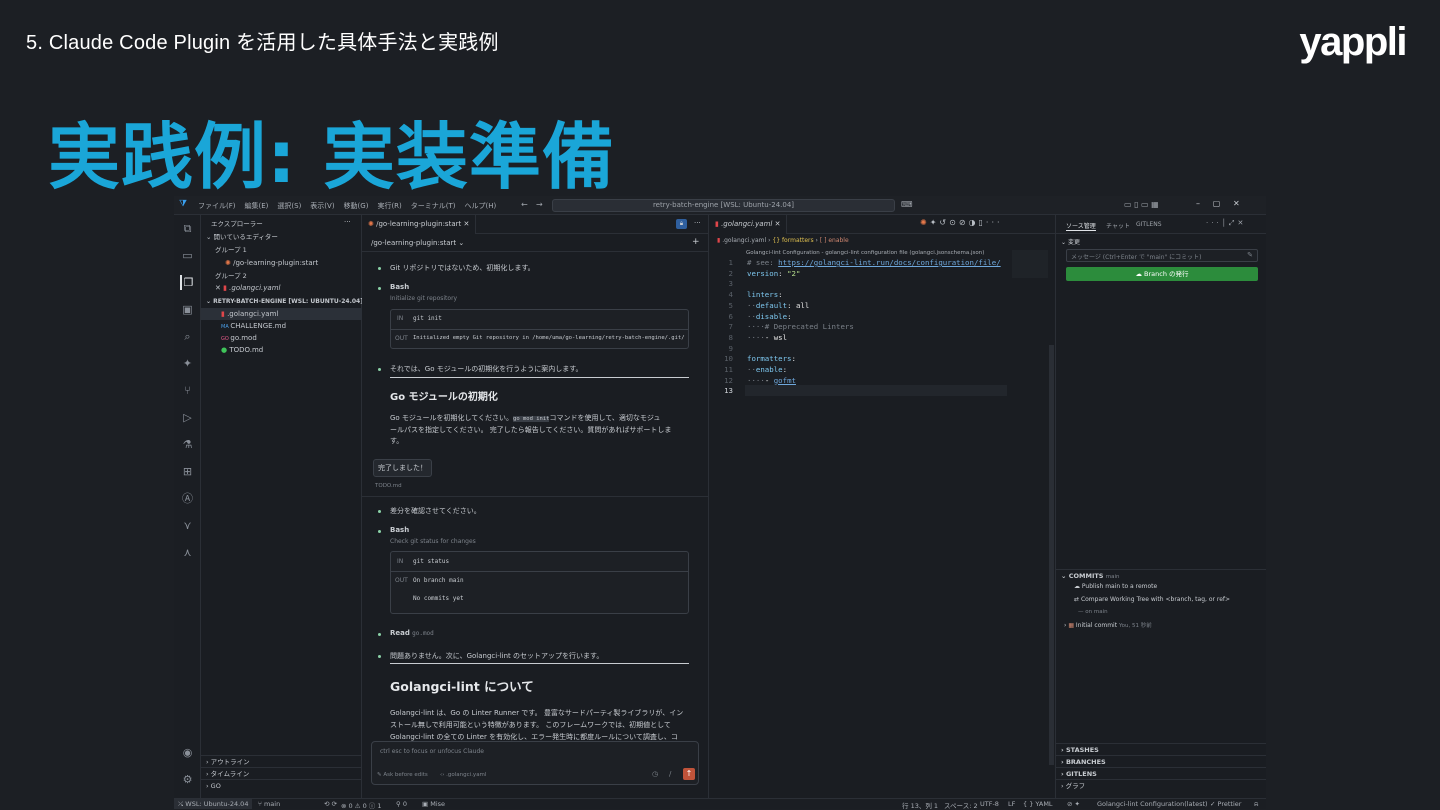 This screenshot has width=1440, height=810. I want to click on file-challenge: MA CHALLENGE.md, so click(281, 326).